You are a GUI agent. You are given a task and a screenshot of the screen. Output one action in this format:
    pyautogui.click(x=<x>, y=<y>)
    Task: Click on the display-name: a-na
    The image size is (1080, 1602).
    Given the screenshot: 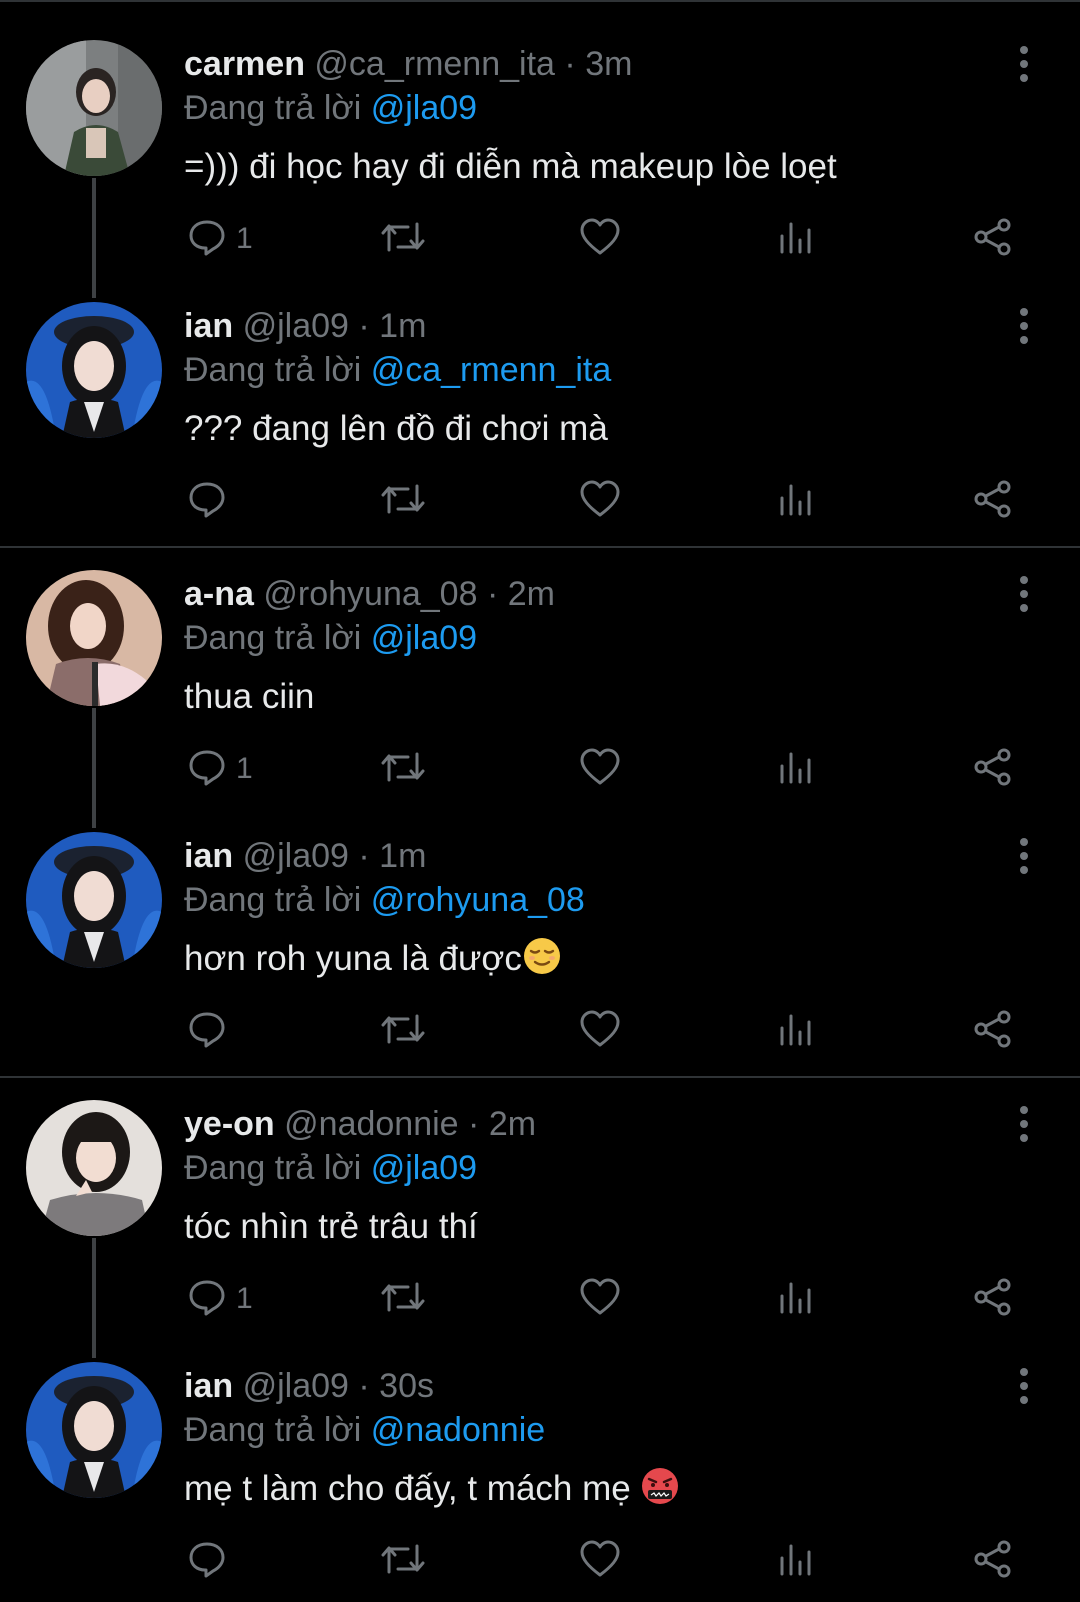 What is the action you would take?
    pyautogui.click(x=219, y=594)
    